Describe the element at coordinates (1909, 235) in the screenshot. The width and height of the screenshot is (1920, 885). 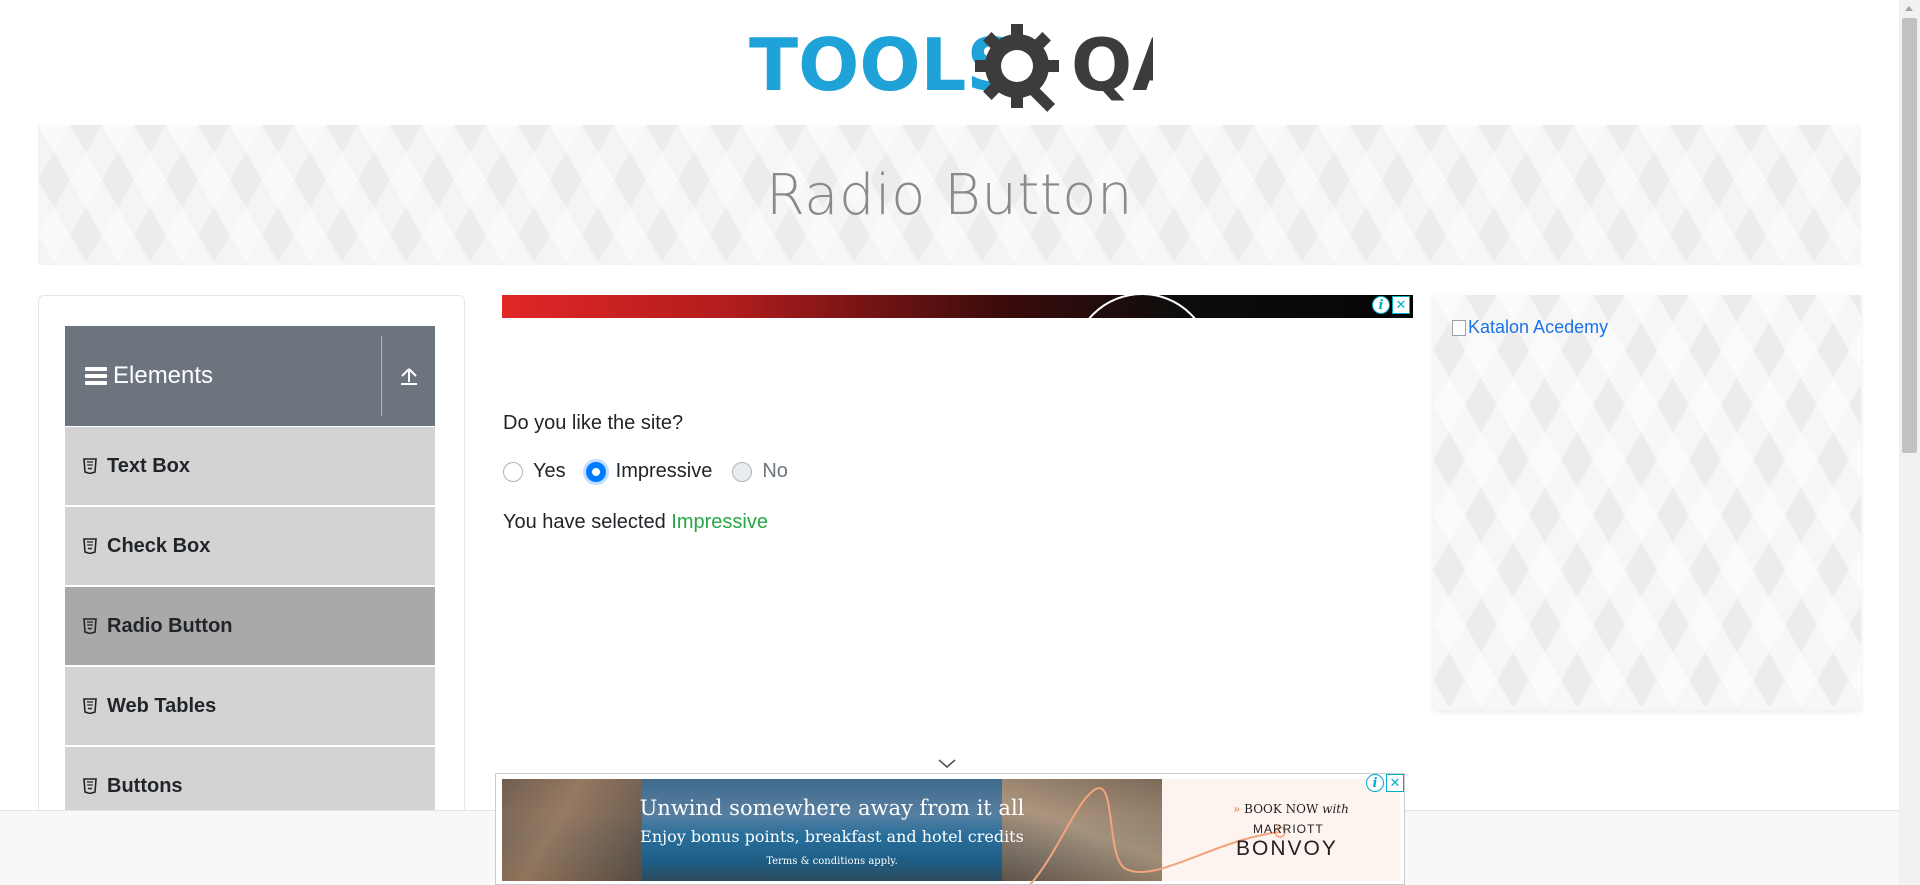
I see `scrollbar-thumb` at that location.